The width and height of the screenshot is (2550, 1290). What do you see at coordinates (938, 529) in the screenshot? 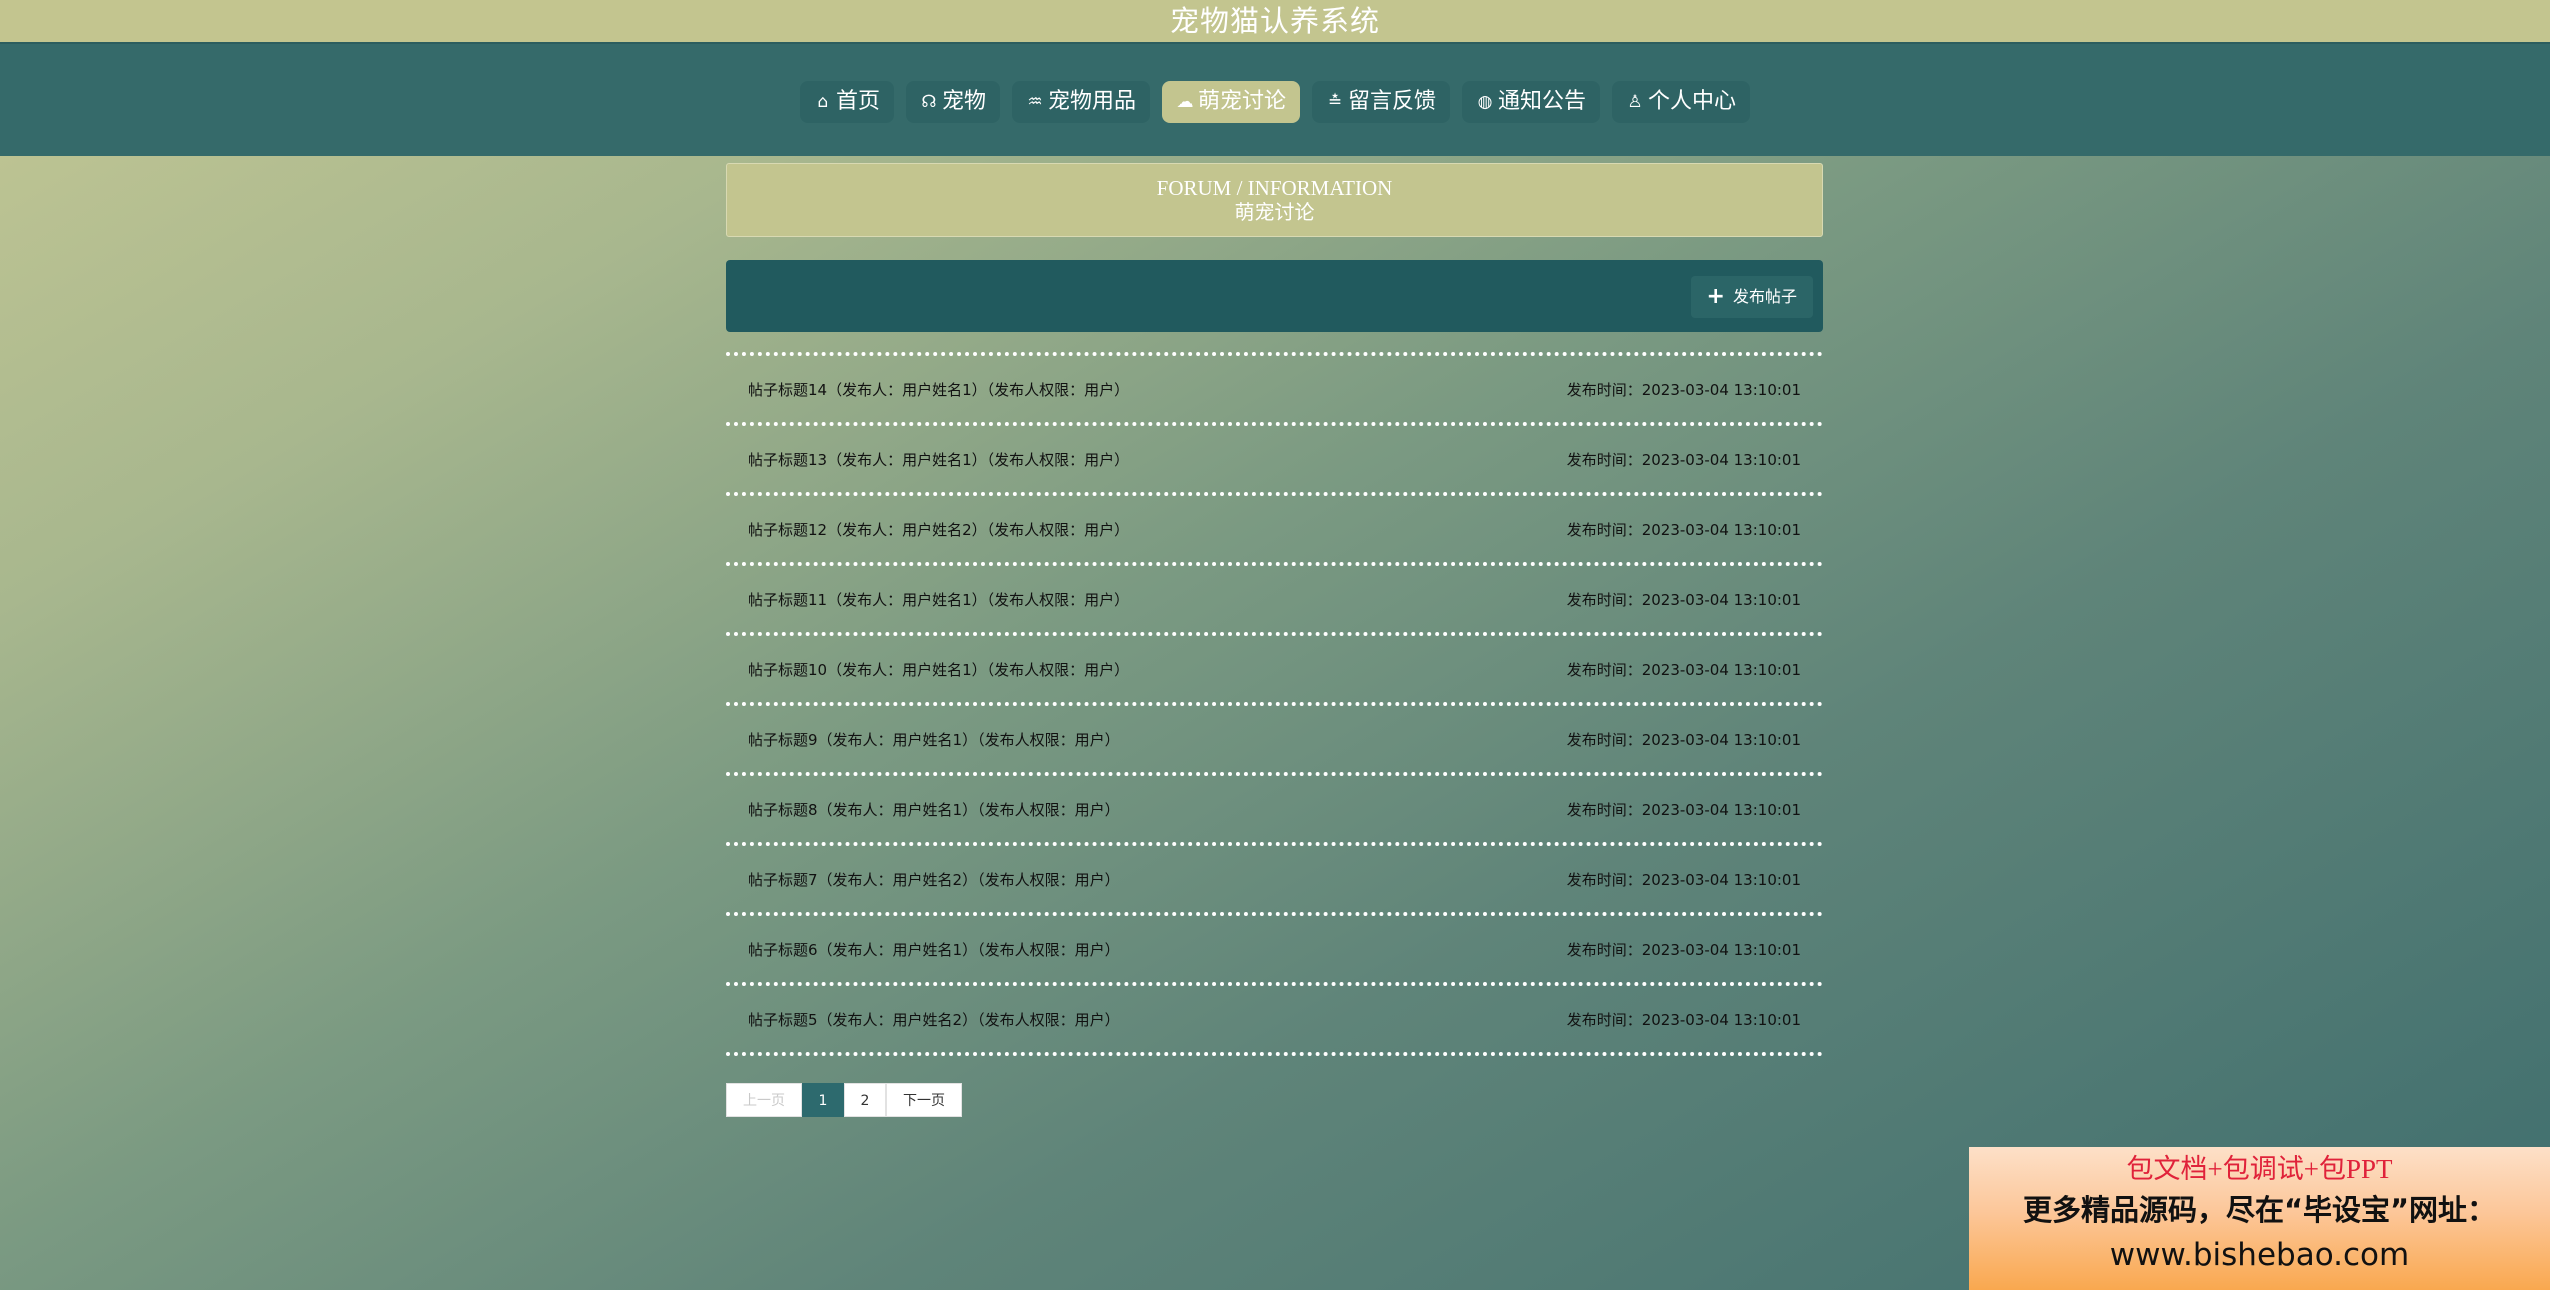
I see `post-title: 帖子标题12（发布人：用户姓名2）（发布人权限：用户）` at bounding box center [938, 529].